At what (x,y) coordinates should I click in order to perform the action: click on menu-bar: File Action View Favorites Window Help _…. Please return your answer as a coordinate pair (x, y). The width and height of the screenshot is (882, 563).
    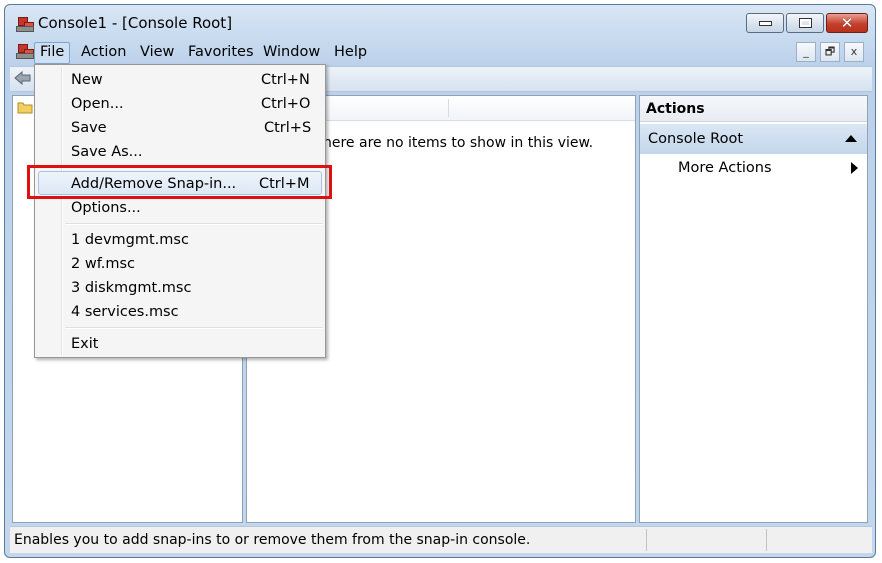
    Looking at the image, I should click on (441, 52).